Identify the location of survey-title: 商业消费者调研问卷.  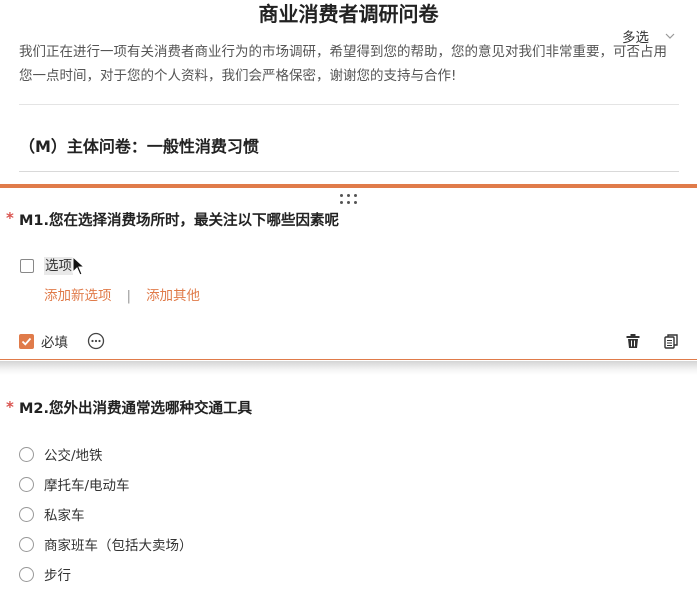
(348, 14).